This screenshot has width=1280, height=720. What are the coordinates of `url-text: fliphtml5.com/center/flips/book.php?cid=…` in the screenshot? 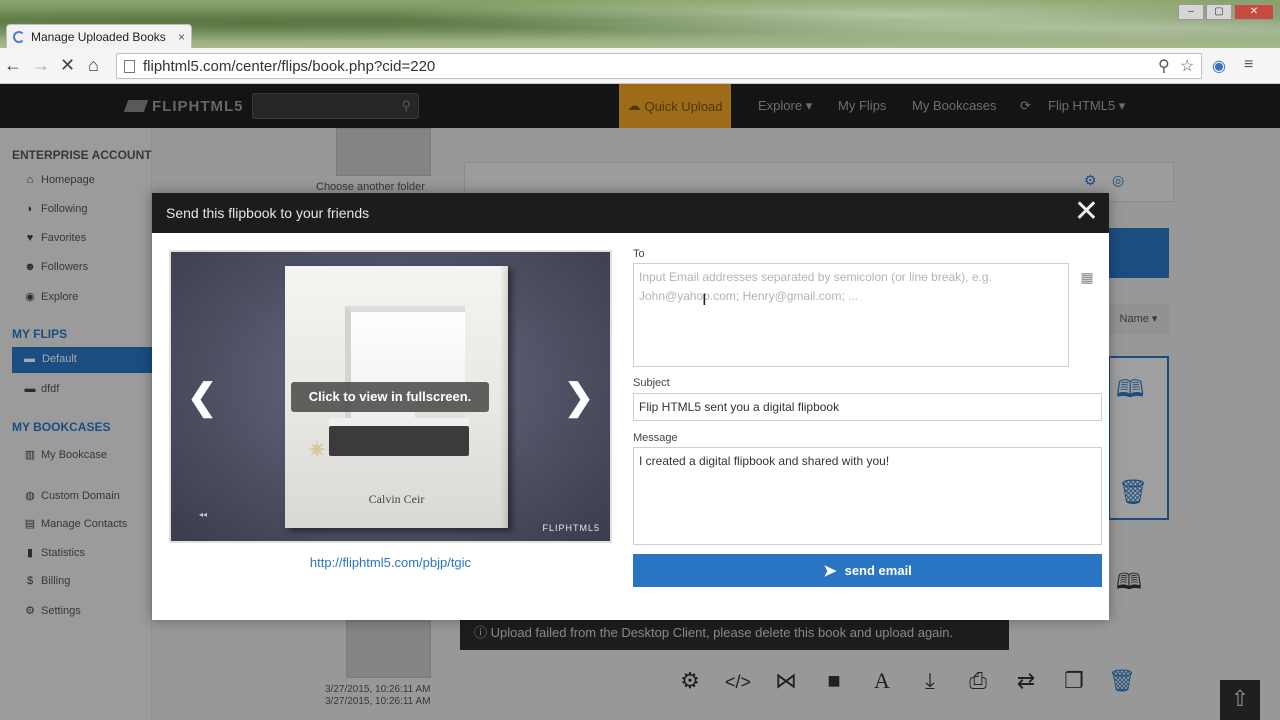 It's located at (289, 66).